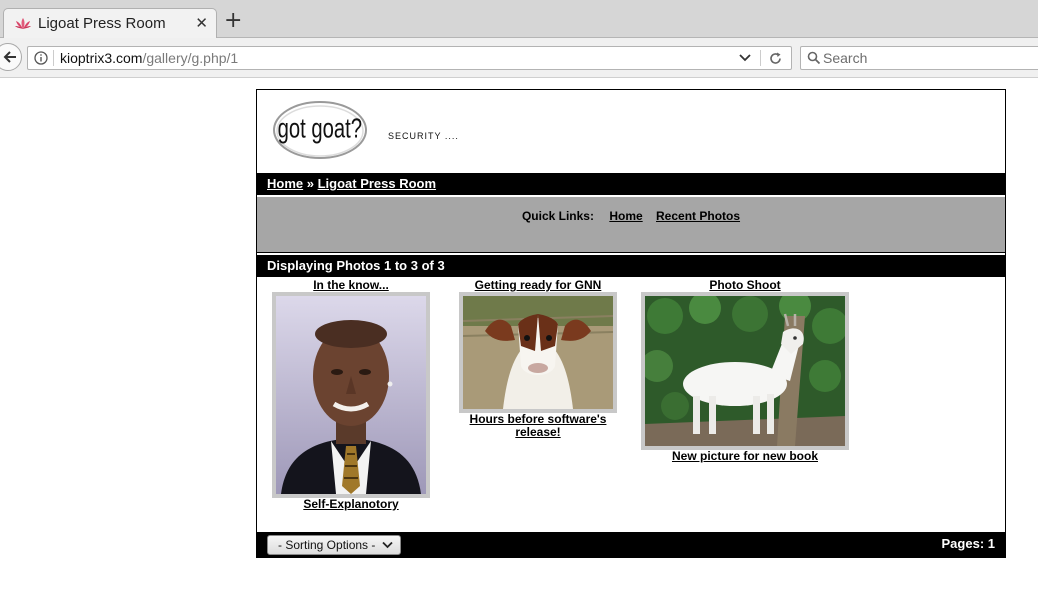 The width and height of the screenshot is (1038, 593). I want to click on sorting-options-label: - Sorting Options -, so click(327, 545).